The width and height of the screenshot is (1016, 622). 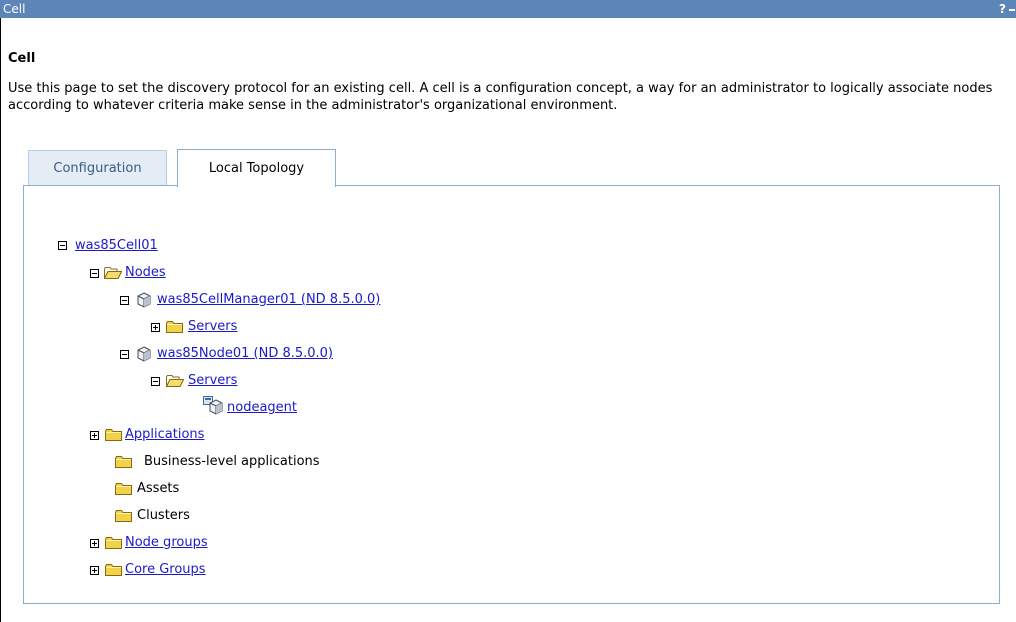 I want to click on node-servers-link: Servers, so click(x=212, y=380).